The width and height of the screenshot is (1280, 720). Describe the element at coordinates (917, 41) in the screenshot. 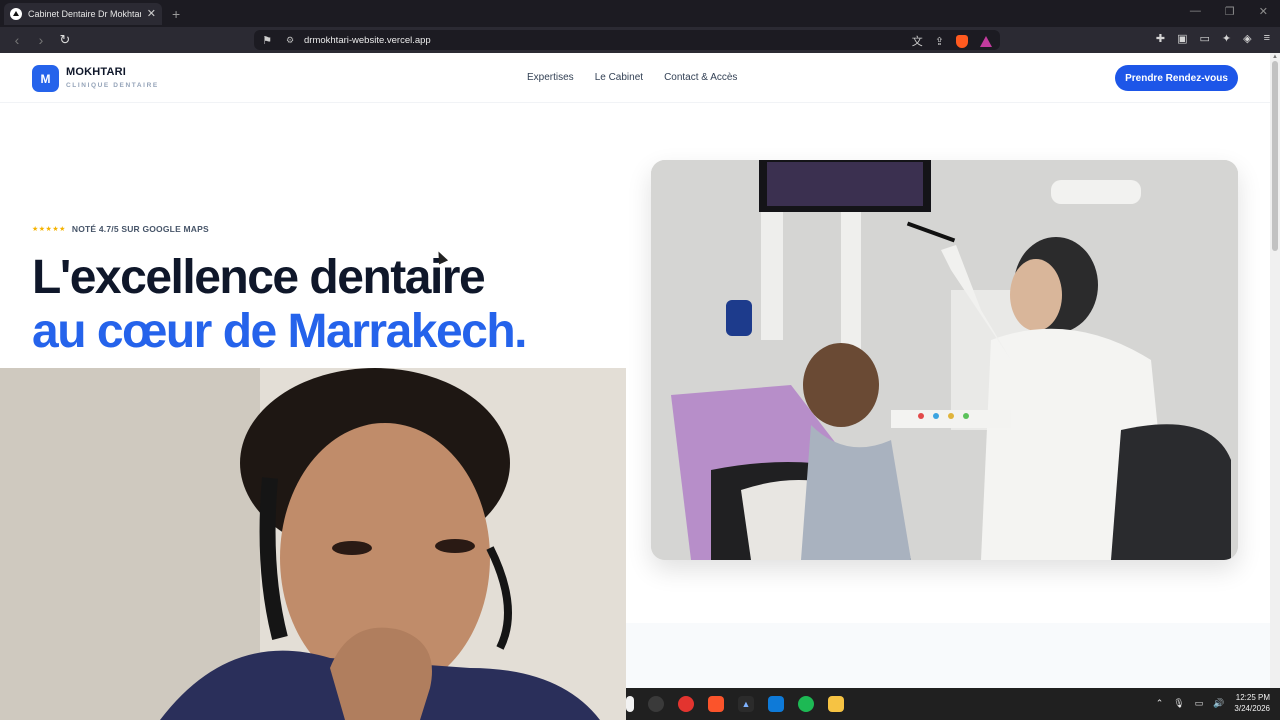

I see `translate-icon: 文` at that location.